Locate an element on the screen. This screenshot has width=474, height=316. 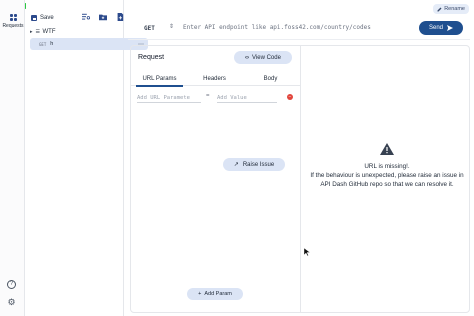
raise-issue-label: Raise Issue is located at coordinates (258, 164).